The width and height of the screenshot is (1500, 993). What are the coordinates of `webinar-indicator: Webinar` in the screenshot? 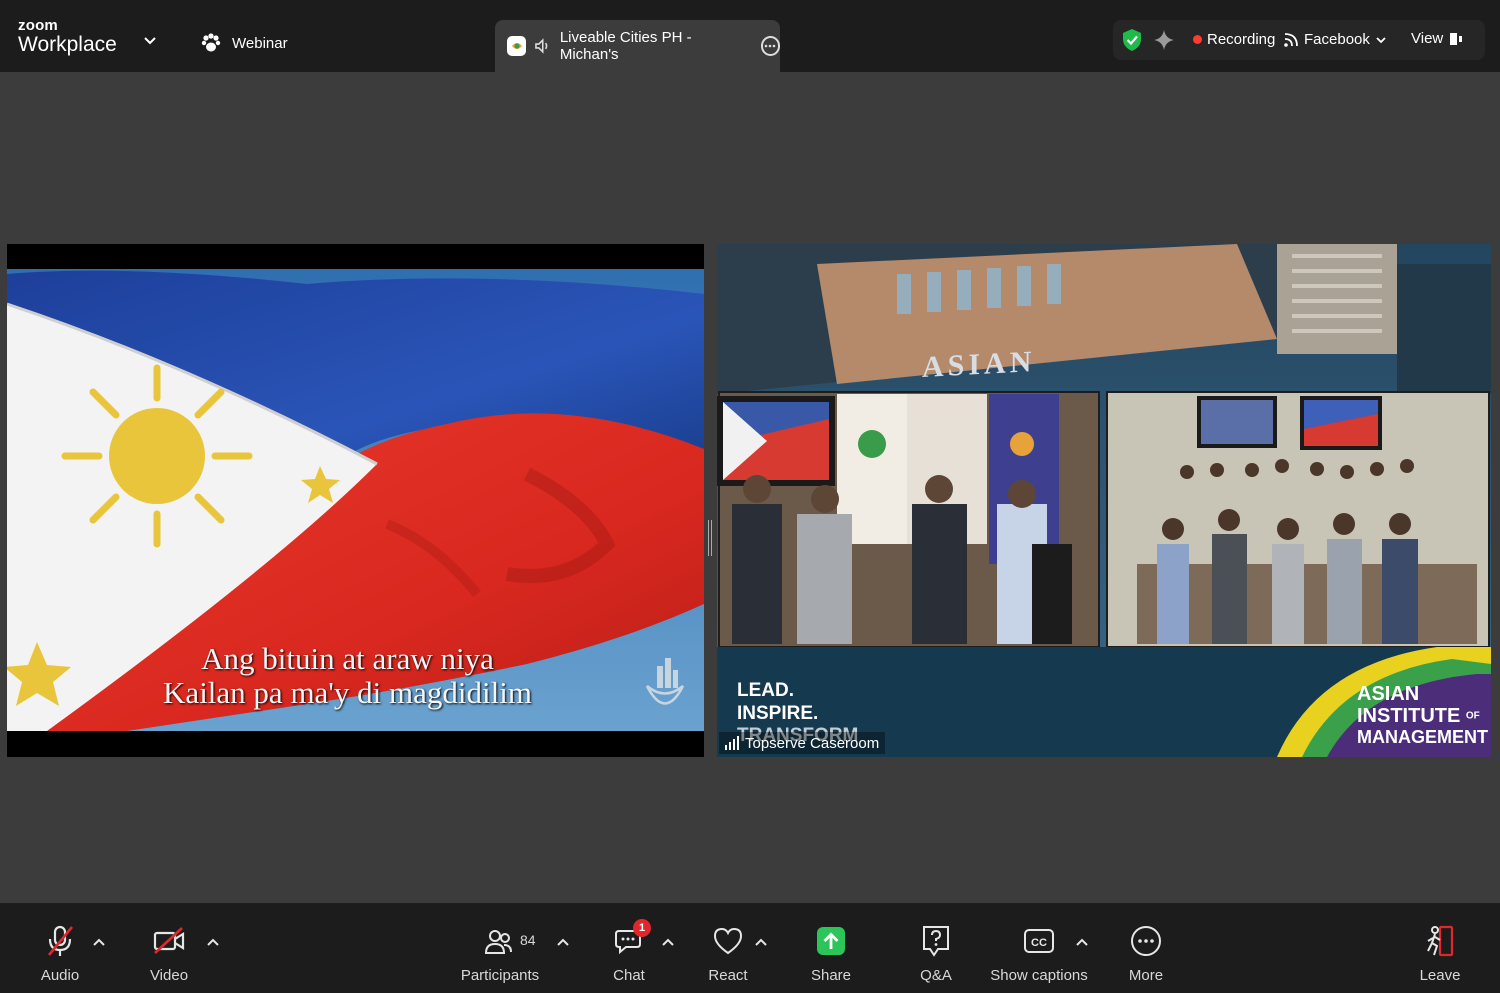 It's located at (244, 43).